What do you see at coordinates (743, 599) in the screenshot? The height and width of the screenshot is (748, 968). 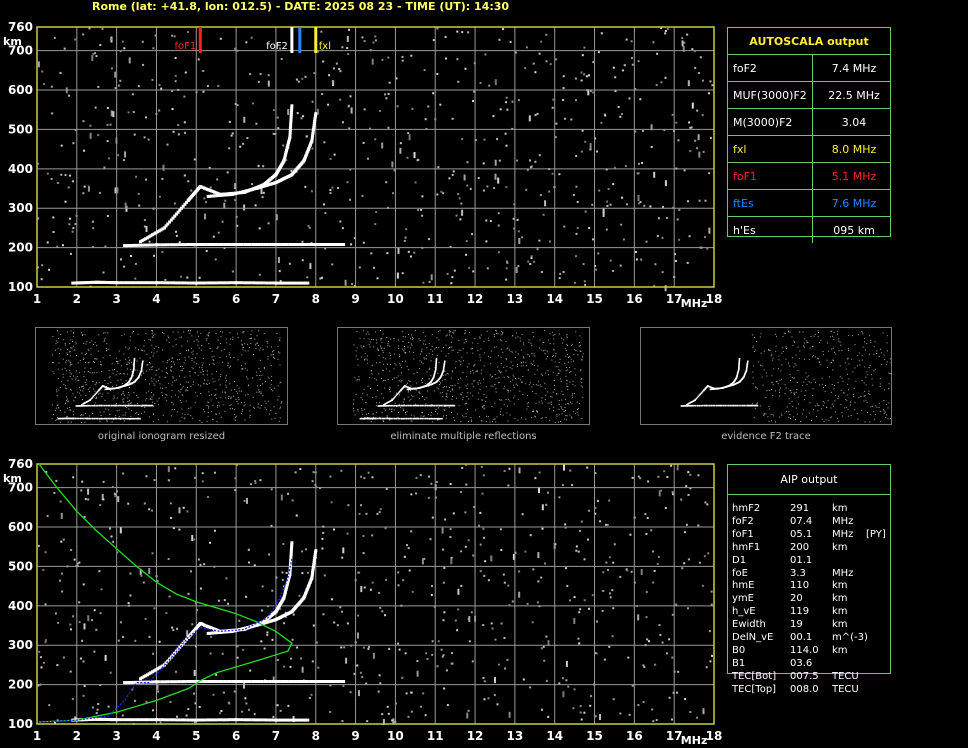 I see `aip-param-name: ymE` at bounding box center [743, 599].